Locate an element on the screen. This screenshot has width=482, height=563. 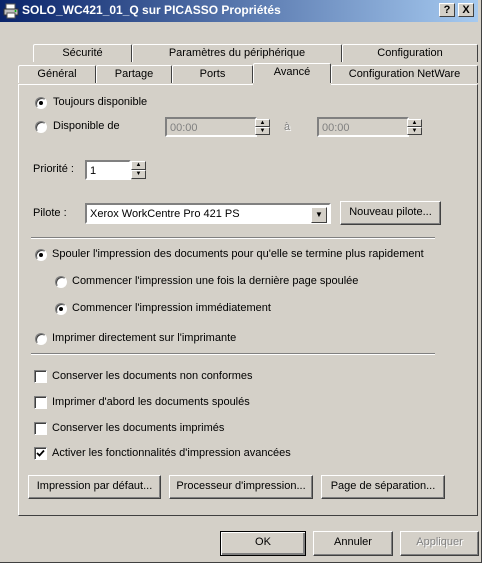
cancel-button: Annuler is located at coordinates (353, 543).